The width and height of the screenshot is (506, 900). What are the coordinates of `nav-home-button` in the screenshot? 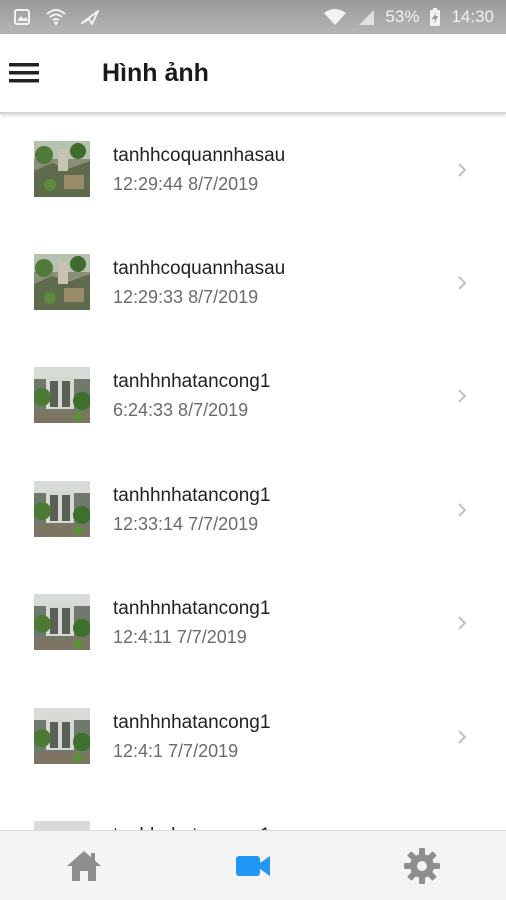 It's located at (84, 866).